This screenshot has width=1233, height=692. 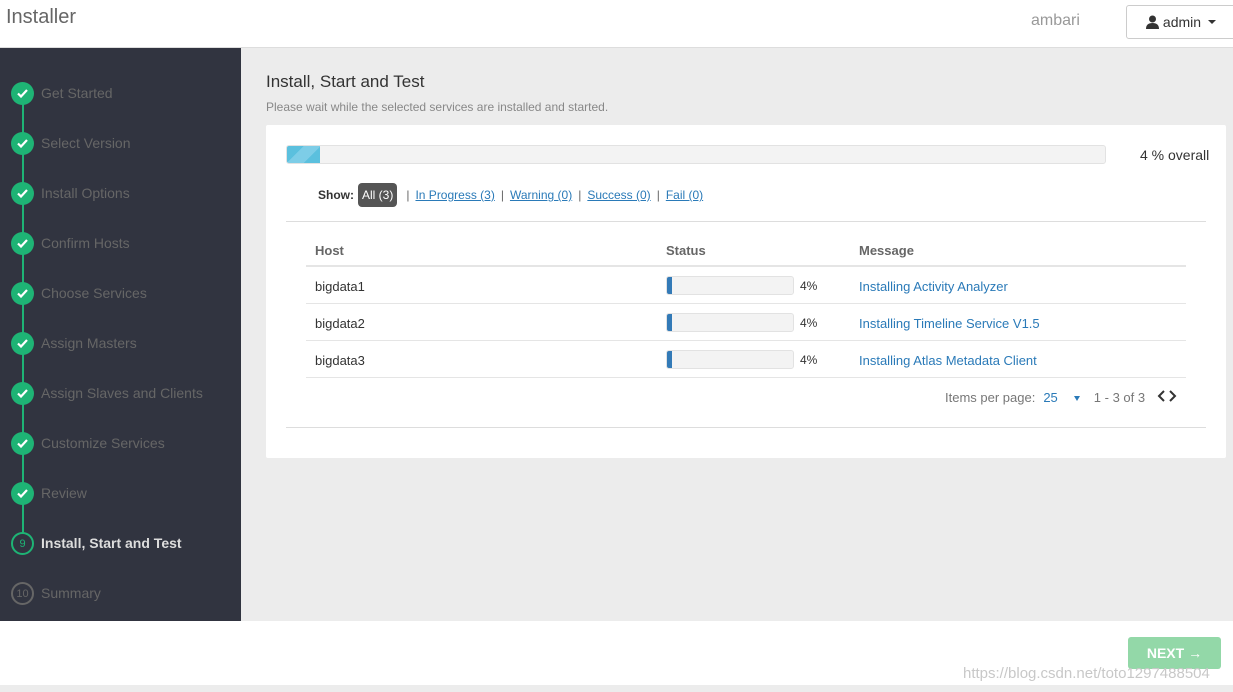 What do you see at coordinates (746, 249) in the screenshot?
I see `table-header-row: Host Status Message` at bounding box center [746, 249].